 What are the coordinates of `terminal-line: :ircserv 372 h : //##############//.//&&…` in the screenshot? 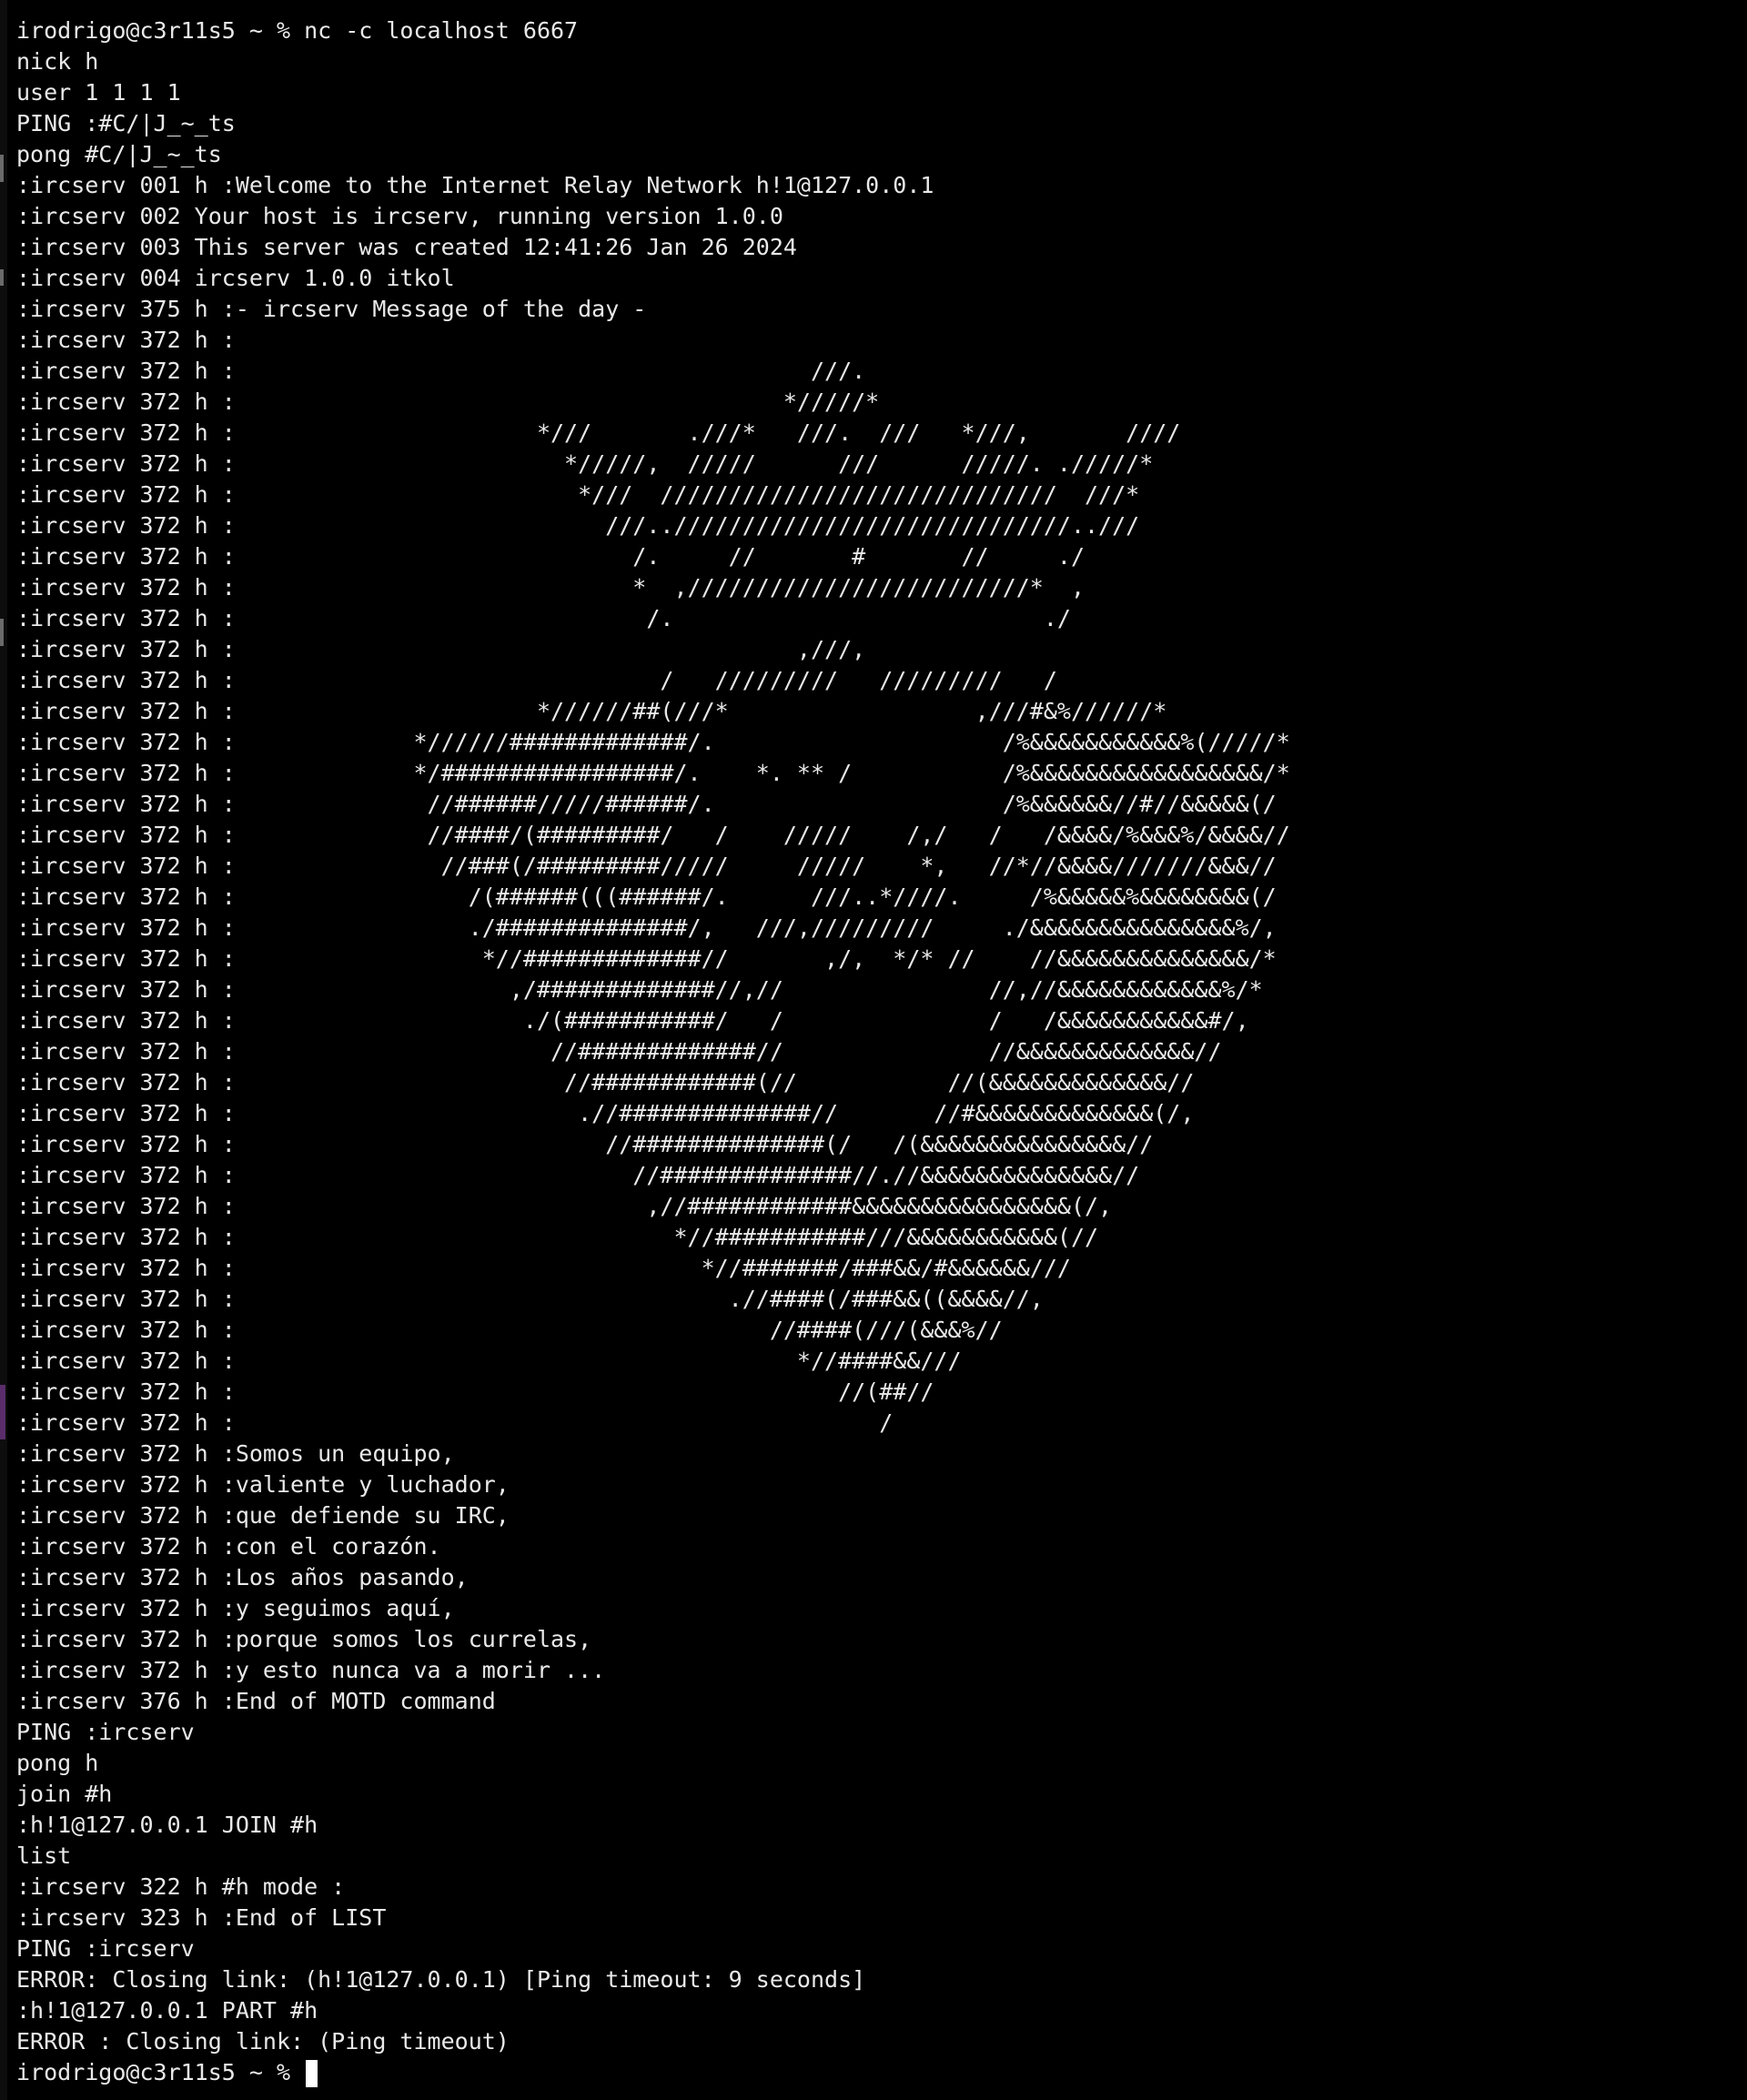 It's located at (578, 1175).